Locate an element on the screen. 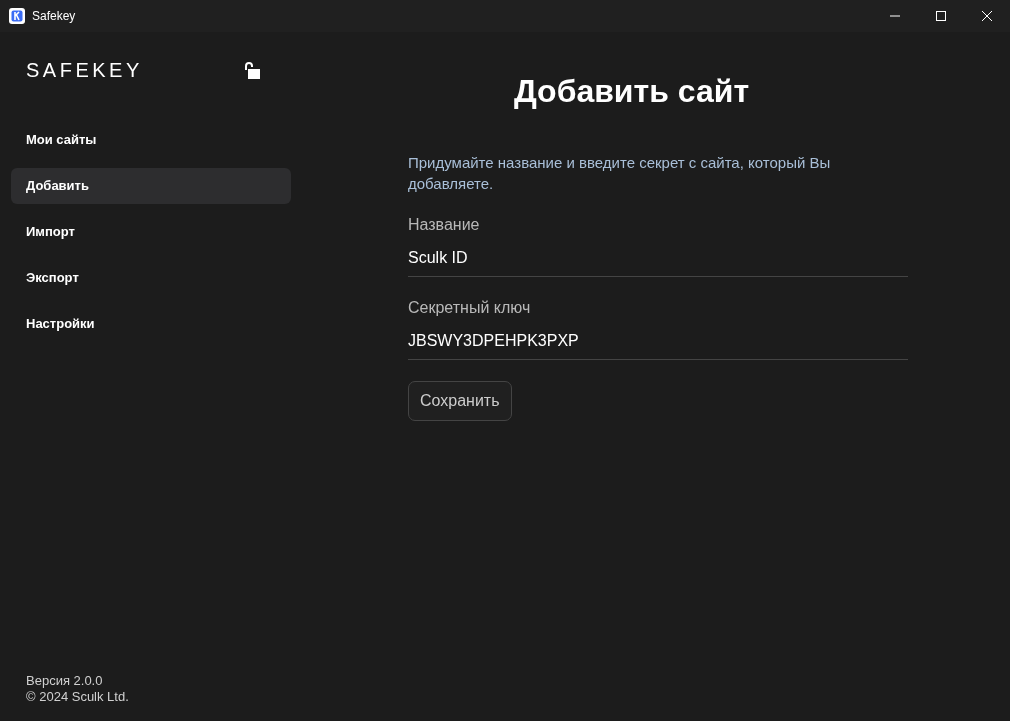 The width and height of the screenshot is (1010, 721). input-field: Sculk ID is located at coordinates (658, 258).